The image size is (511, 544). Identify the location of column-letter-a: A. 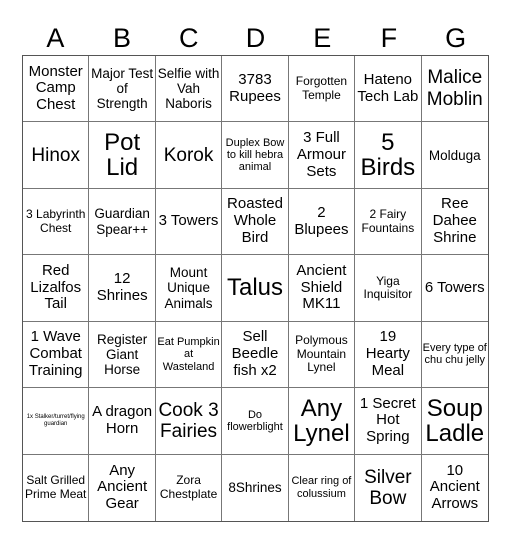
(55, 38).